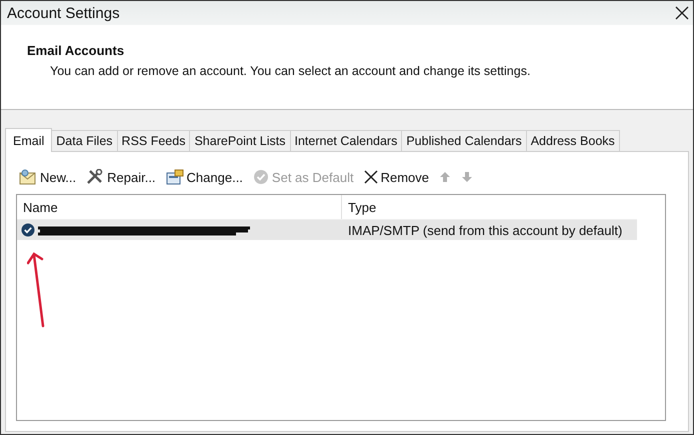 The width and height of the screenshot is (694, 435). I want to click on close-icon, so click(682, 13).